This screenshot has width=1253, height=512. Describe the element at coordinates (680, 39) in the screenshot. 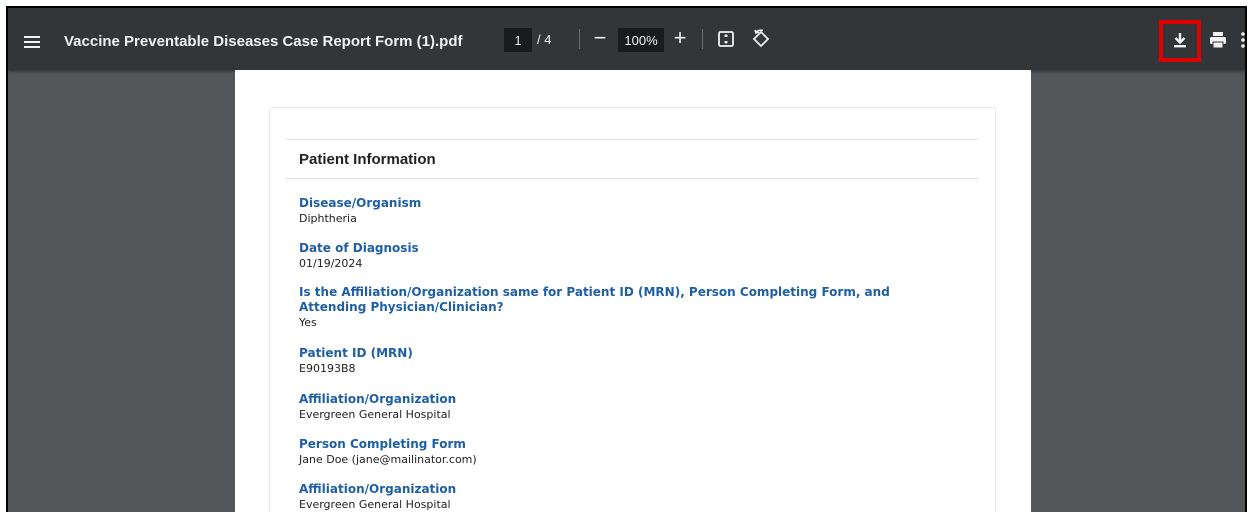

I see `zoom-in-button: +` at that location.